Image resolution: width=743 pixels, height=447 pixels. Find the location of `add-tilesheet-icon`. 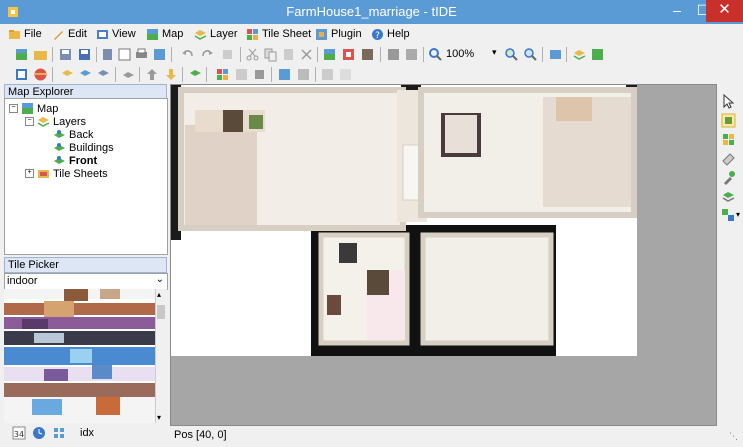

add-tilesheet-icon is located at coordinates (222, 74).